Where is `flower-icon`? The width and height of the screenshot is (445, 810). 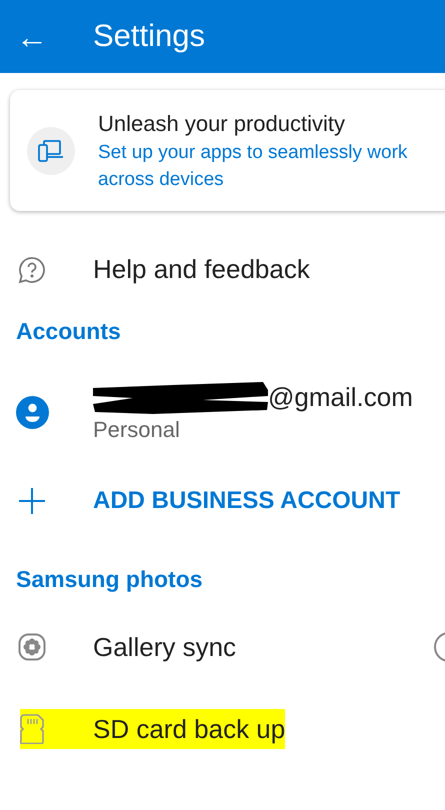 flower-icon is located at coordinates (32, 647).